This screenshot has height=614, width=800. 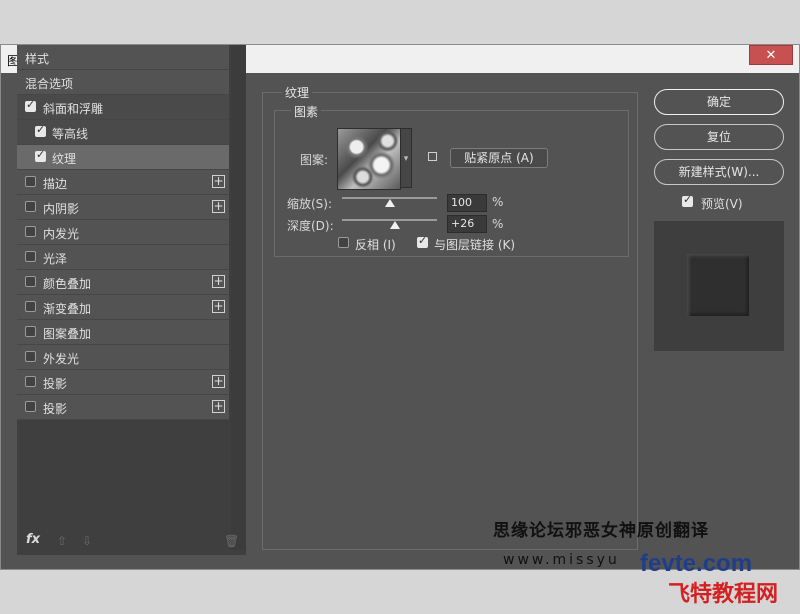 I want to click on elements-group-title: 图素, so click(x=306, y=111).